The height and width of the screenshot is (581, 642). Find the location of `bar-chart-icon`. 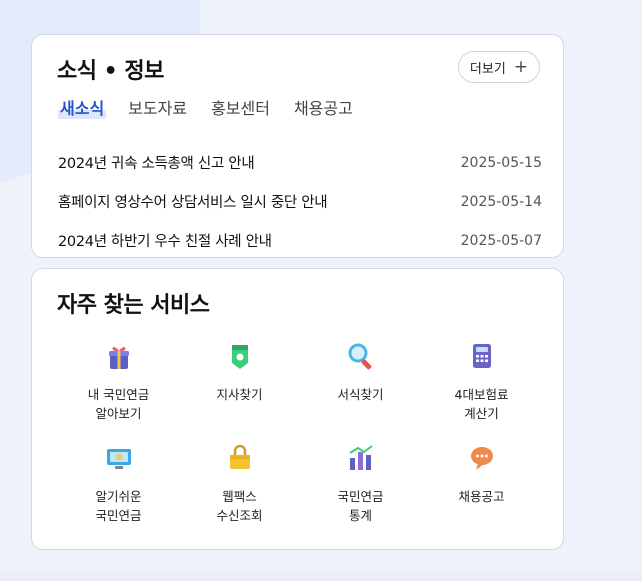

bar-chart-icon is located at coordinates (360, 457).